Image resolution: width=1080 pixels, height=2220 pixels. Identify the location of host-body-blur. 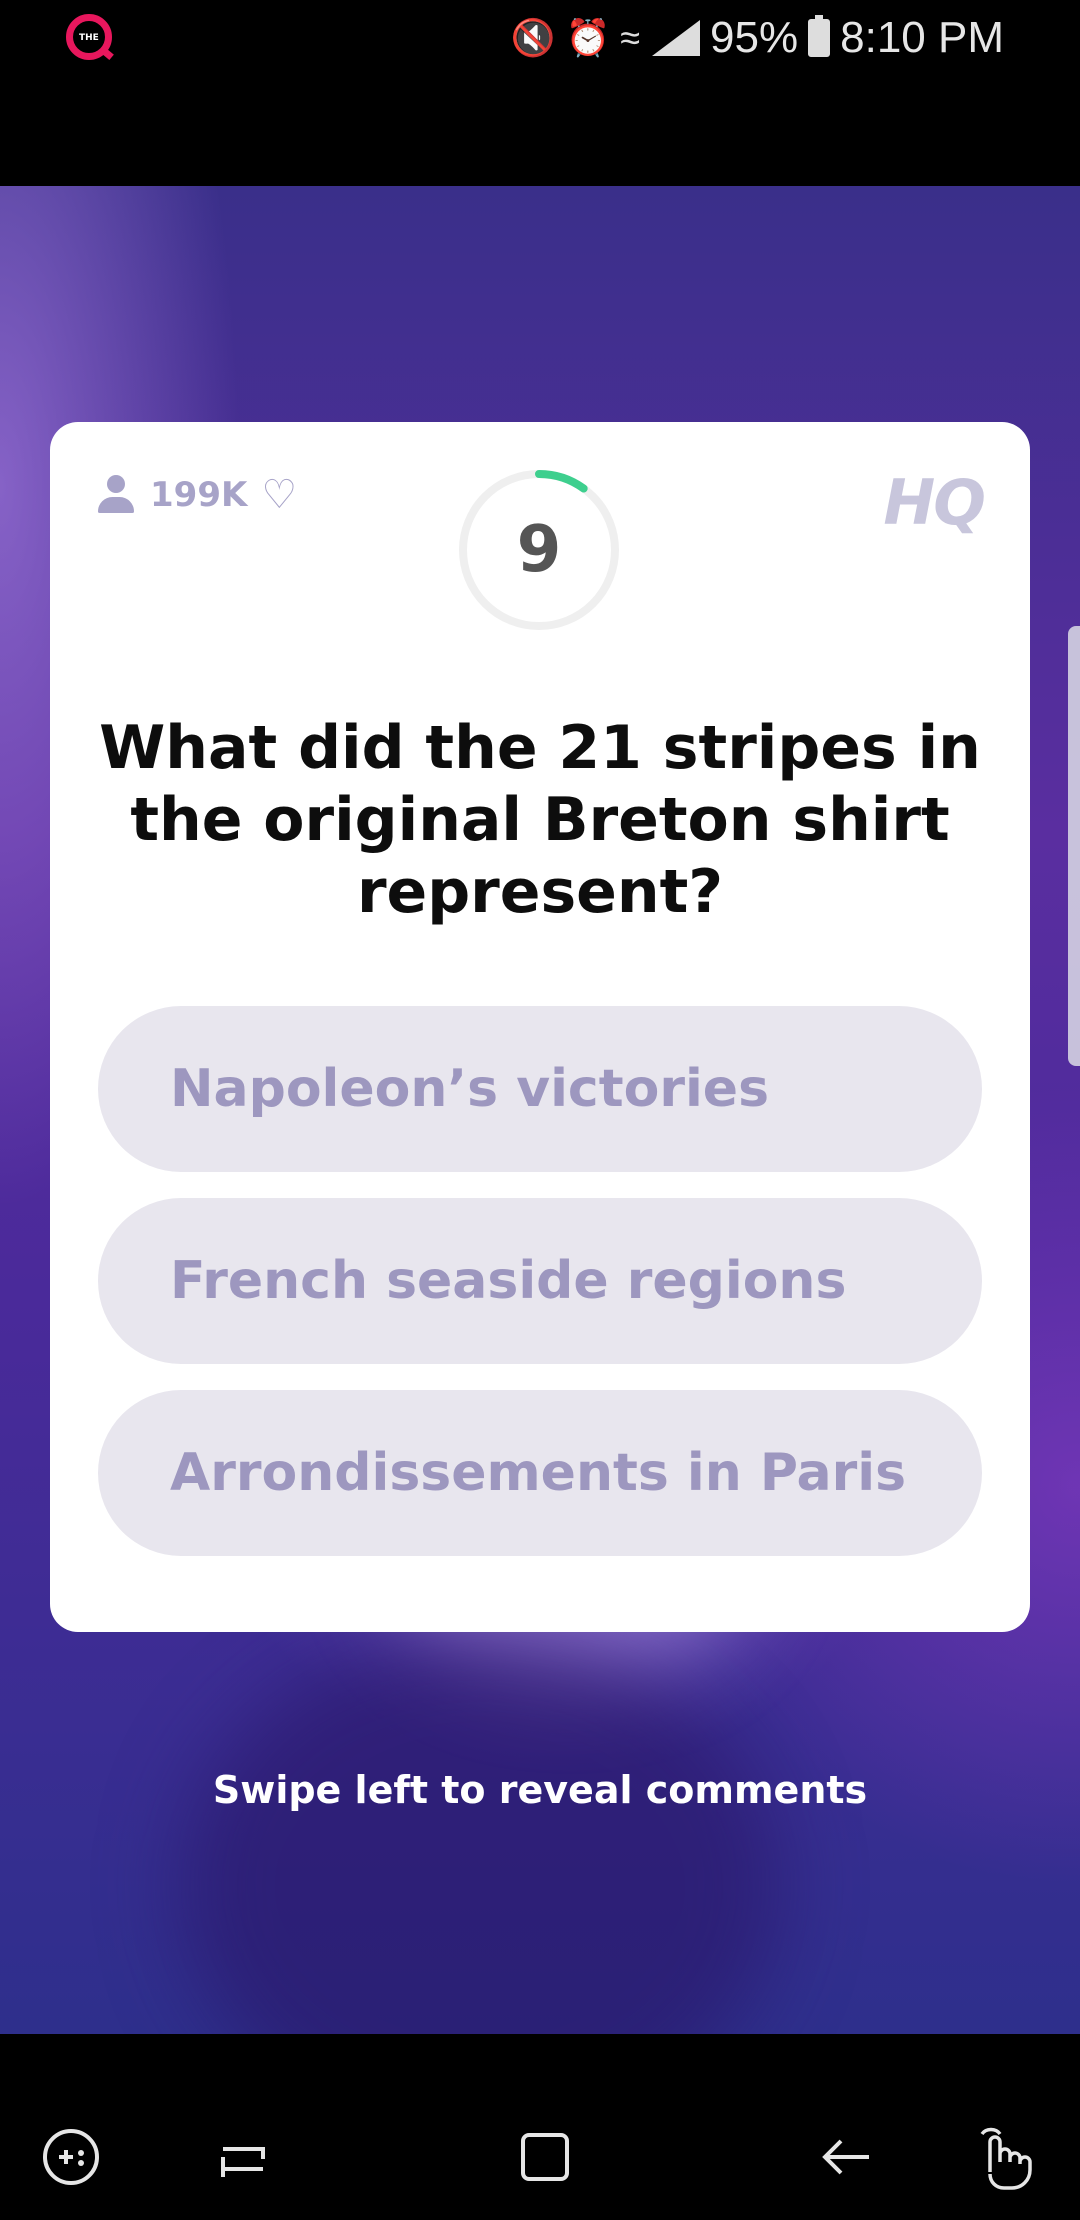
(480, 1835).